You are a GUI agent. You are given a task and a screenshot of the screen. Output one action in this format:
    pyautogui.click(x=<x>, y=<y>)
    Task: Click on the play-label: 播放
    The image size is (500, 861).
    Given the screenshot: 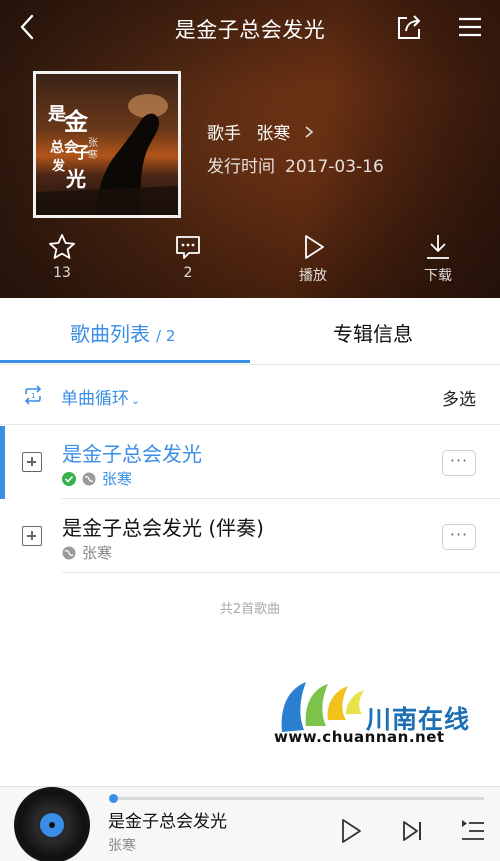 What is the action you would take?
    pyautogui.click(x=313, y=276)
    